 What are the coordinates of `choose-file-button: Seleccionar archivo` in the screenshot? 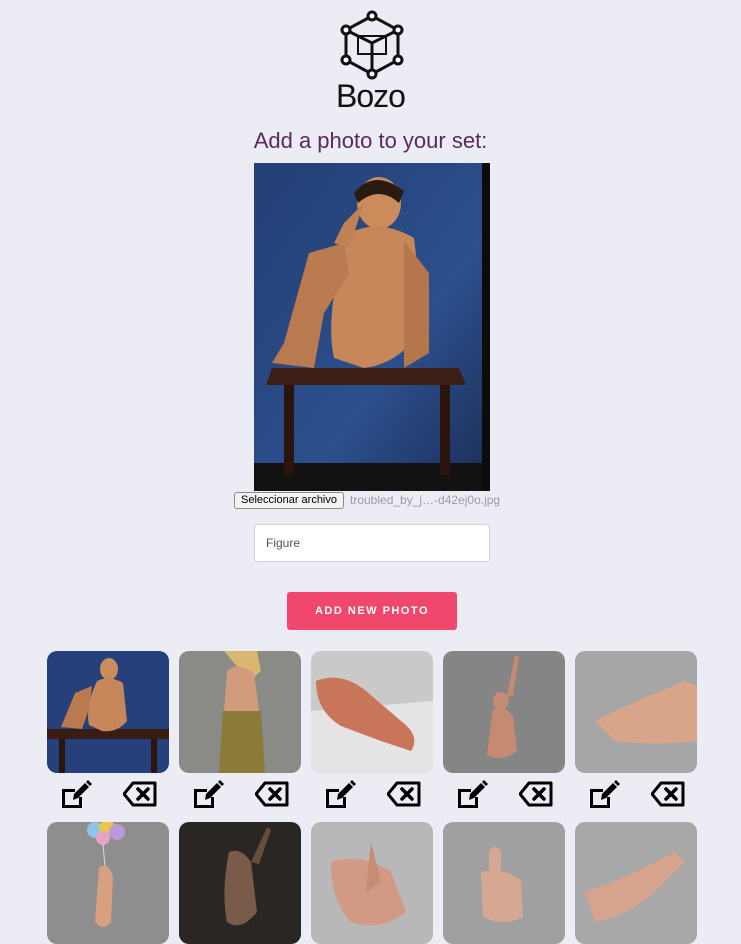 It's located at (289, 500).